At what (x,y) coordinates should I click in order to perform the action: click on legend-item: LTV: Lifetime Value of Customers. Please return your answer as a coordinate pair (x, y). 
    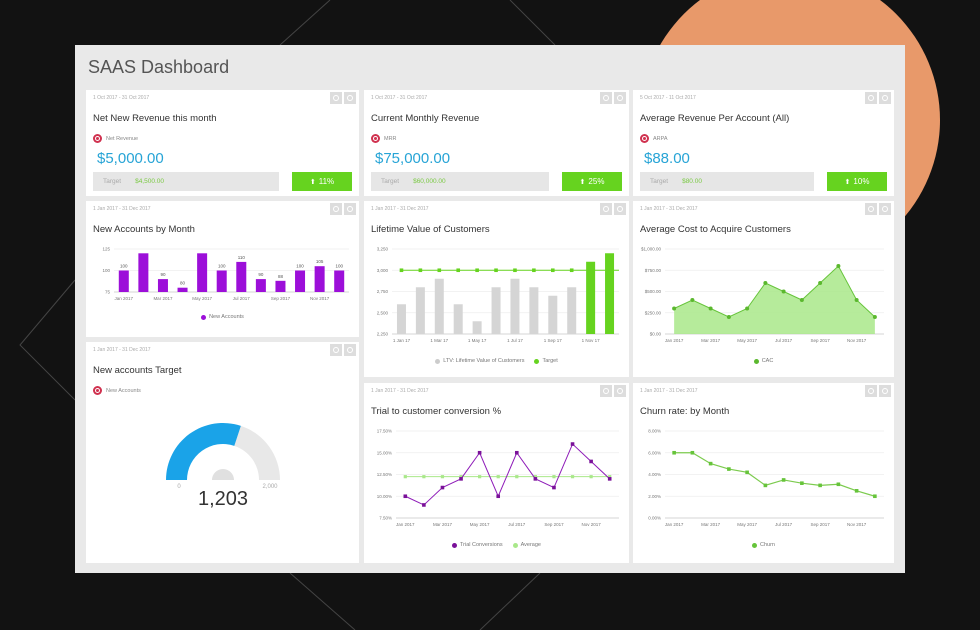
    Looking at the image, I should click on (479, 361).